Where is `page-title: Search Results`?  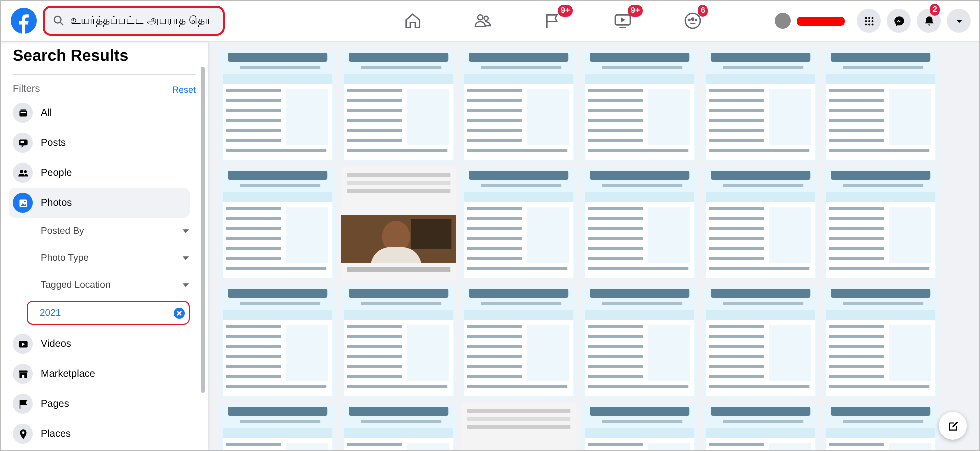 page-title: Search Results is located at coordinates (104, 58).